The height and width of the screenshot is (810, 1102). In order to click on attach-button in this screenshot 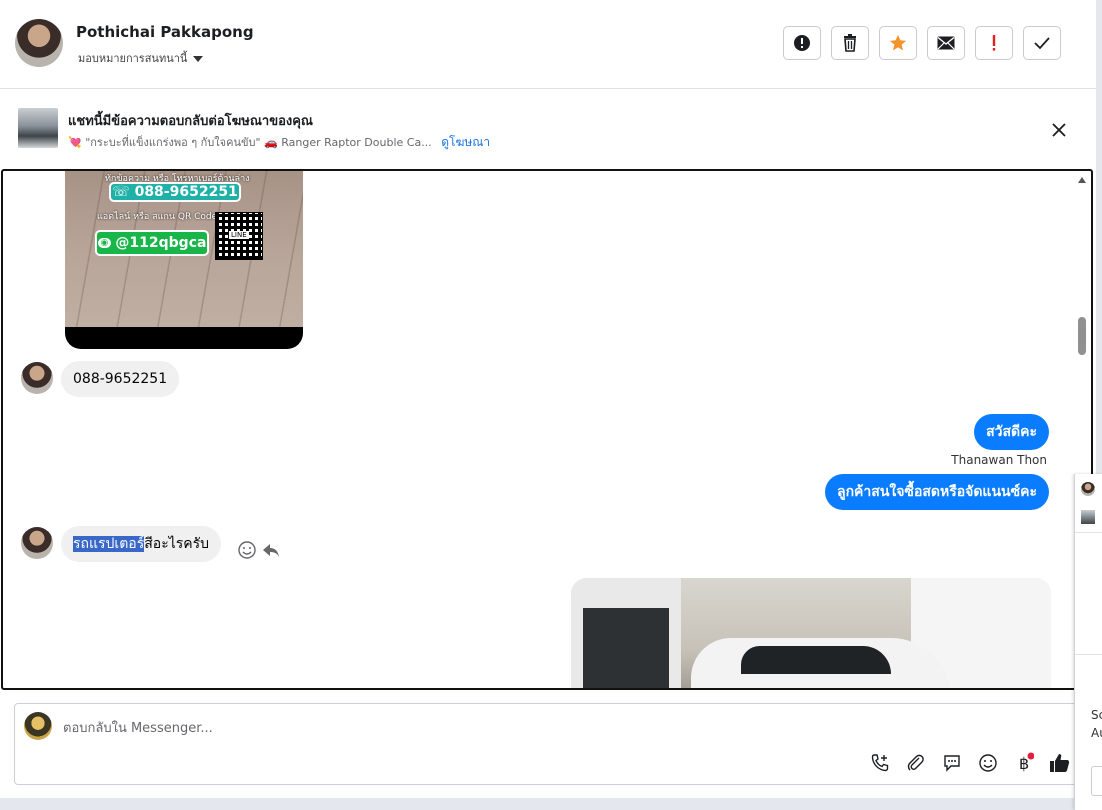, I will do `click(916, 763)`.